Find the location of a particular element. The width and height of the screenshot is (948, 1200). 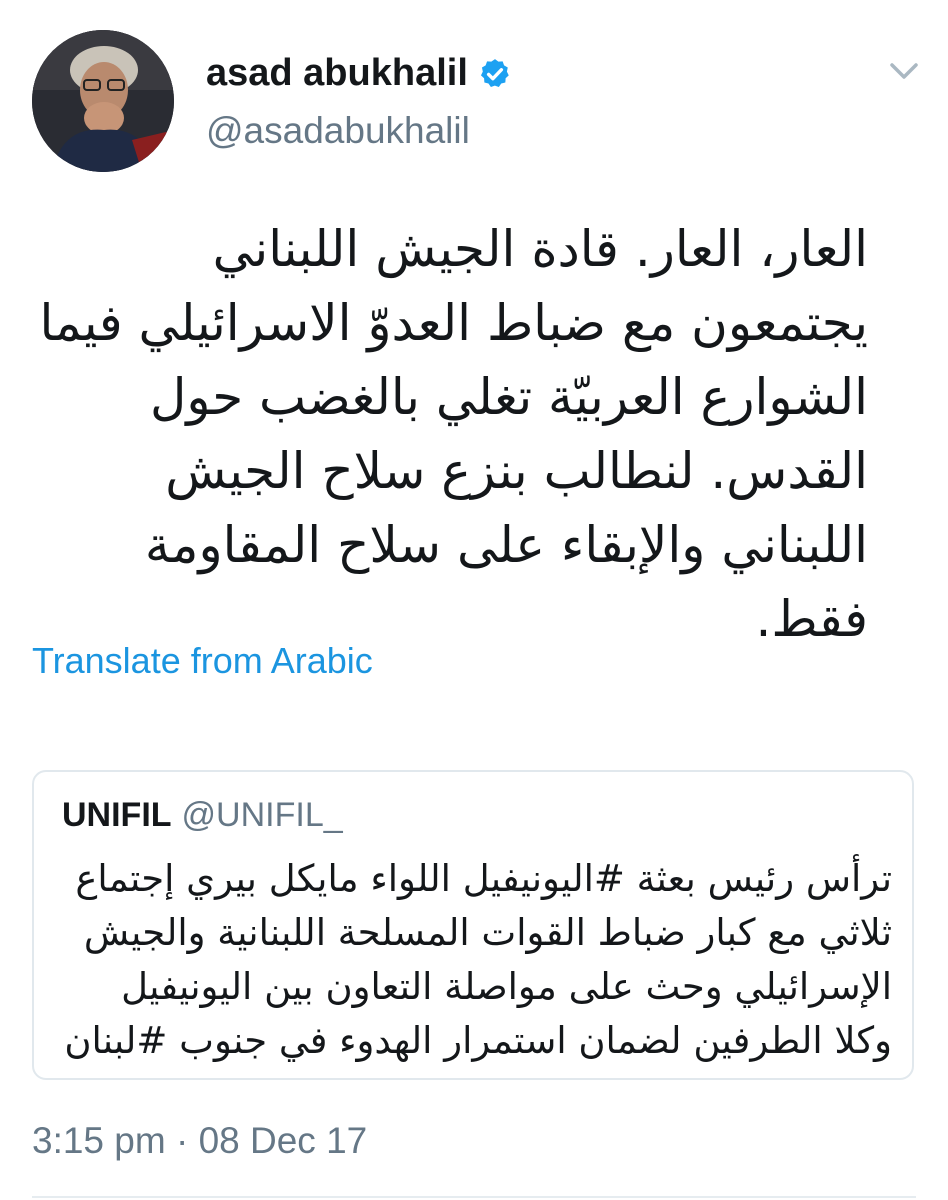

quoted-tweet-header: UNIFIL @UNIFIL_ is located at coordinates (202, 815).